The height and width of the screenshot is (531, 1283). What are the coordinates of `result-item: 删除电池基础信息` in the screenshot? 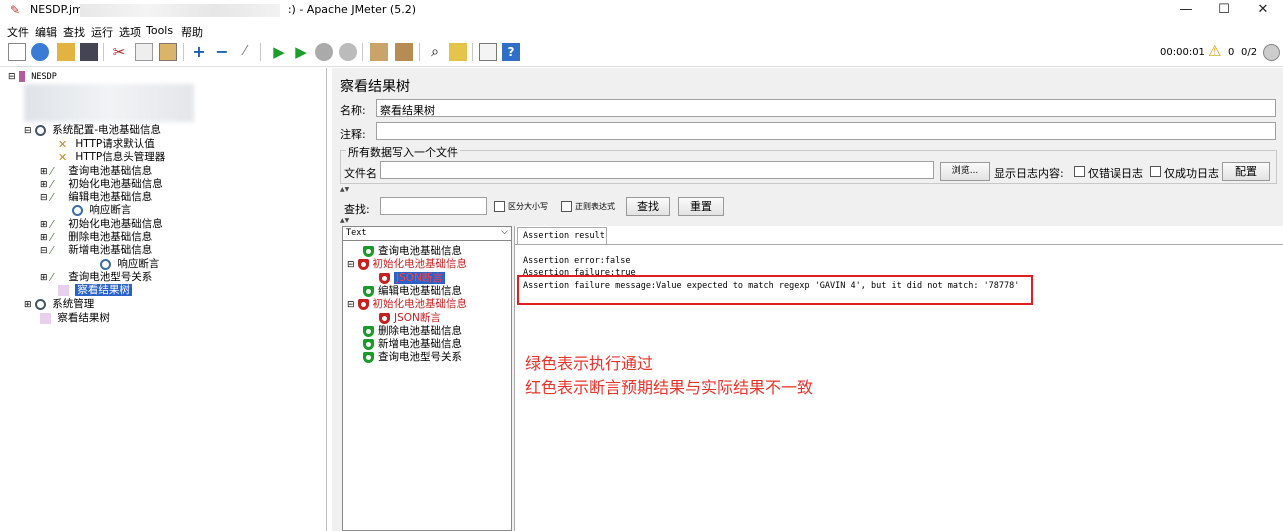 It's located at (412, 331).